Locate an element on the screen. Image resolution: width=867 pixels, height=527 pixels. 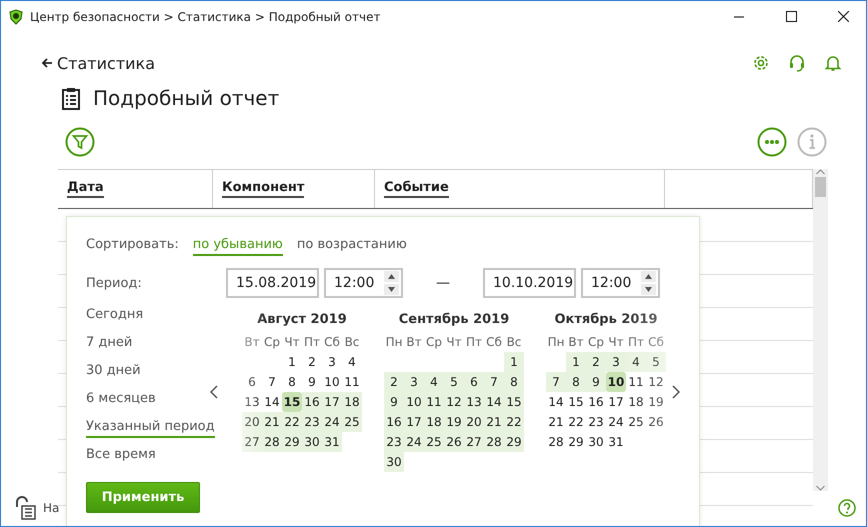
support-headset-button is located at coordinates (797, 63).